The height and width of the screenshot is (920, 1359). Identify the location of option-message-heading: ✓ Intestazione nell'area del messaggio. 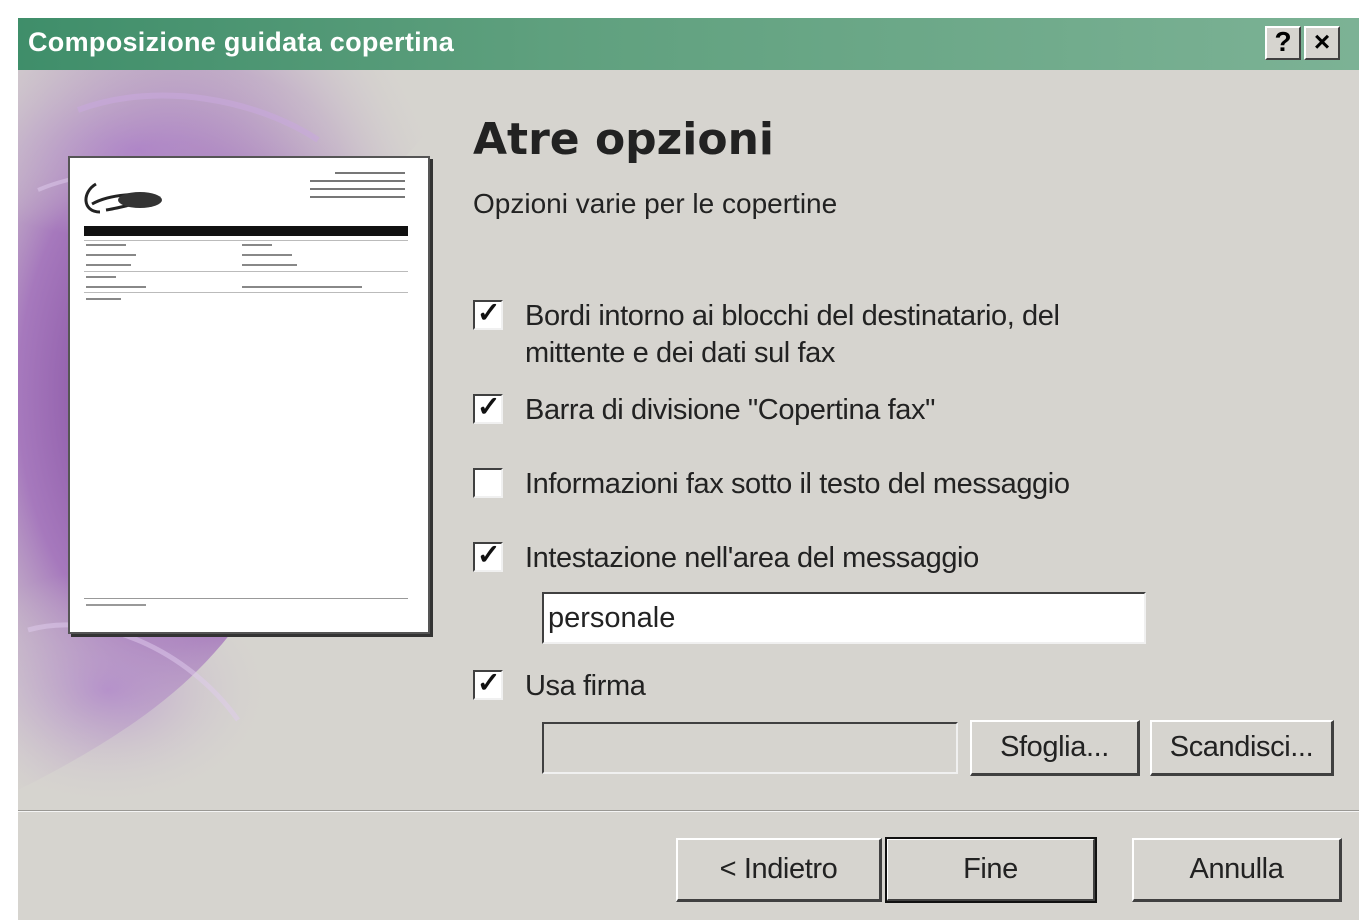
(726, 558).